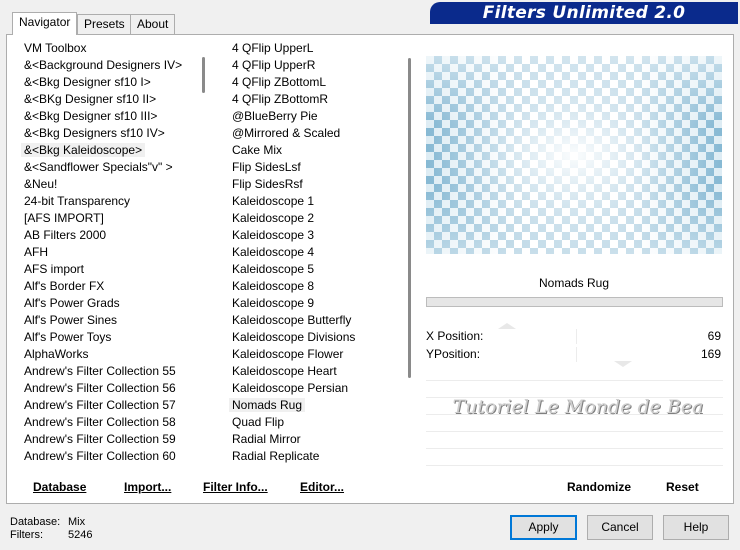 This screenshot has width=740, height=550. I want to click on category-item: Andrew's Filter Collection 59, so click(107, 439).